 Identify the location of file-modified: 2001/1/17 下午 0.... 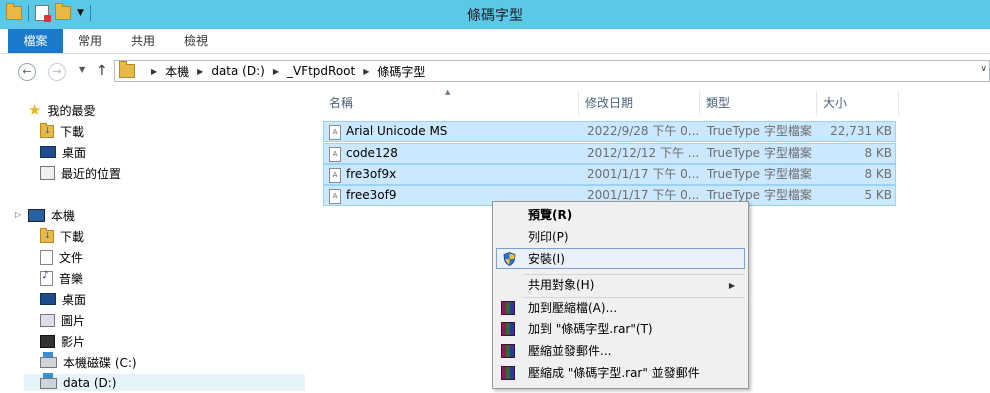
(643, 174).